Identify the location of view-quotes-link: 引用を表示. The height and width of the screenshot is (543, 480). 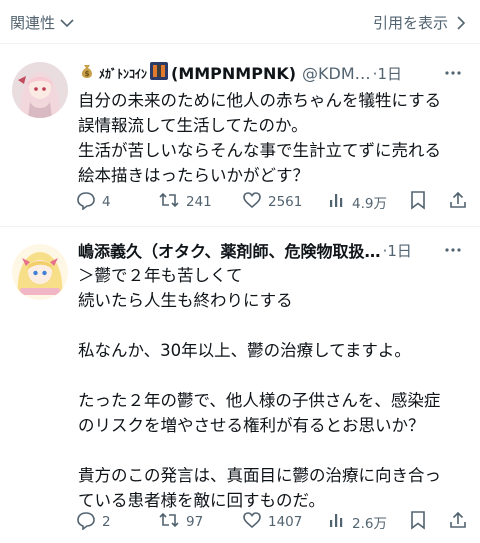
(419, 22).